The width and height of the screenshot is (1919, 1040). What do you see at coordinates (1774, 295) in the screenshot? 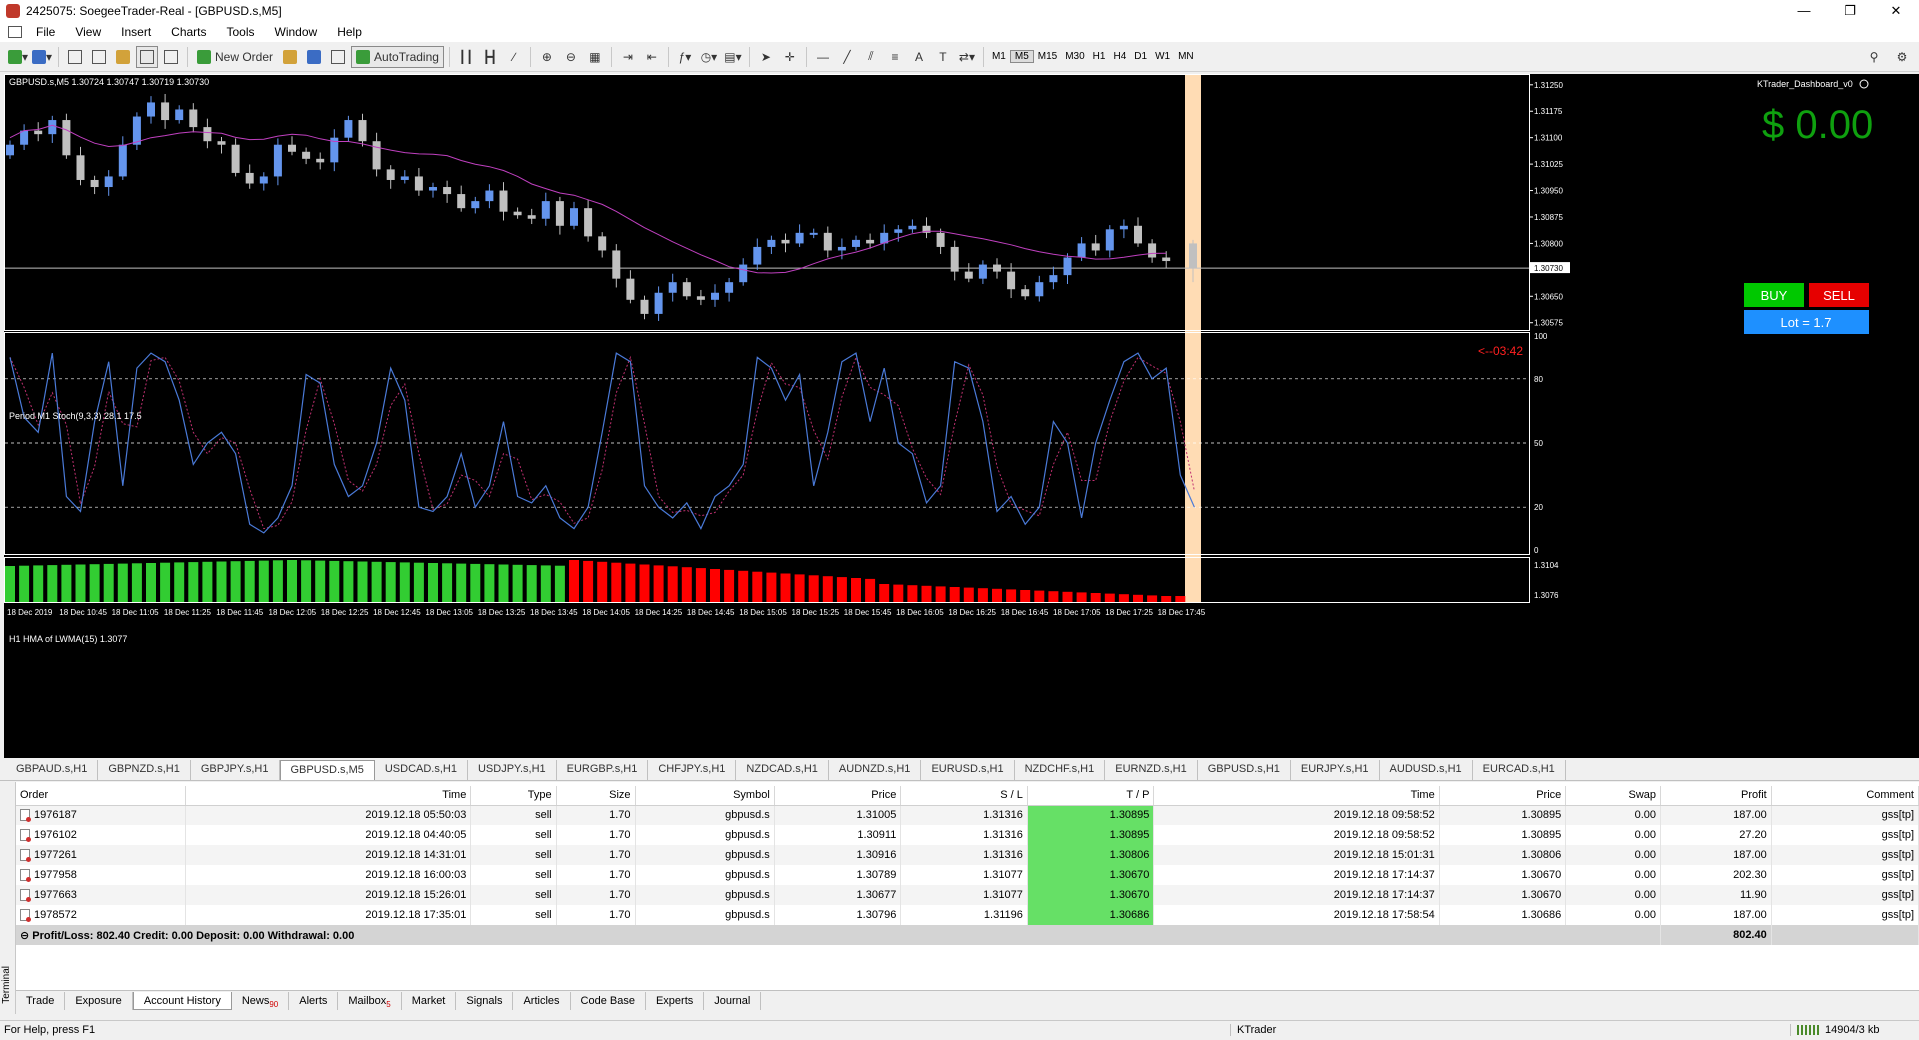
I see `buy-button: BUY` at bounding box center [1774, 295].